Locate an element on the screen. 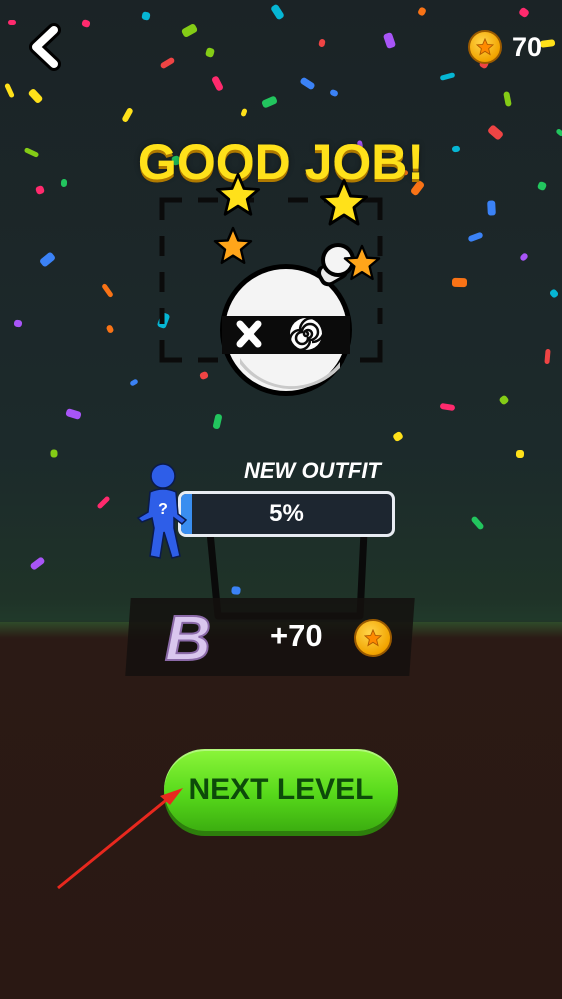 This screenshot has height=999, width=562. coin-counter: 70 is located at coordinates (504, 47).